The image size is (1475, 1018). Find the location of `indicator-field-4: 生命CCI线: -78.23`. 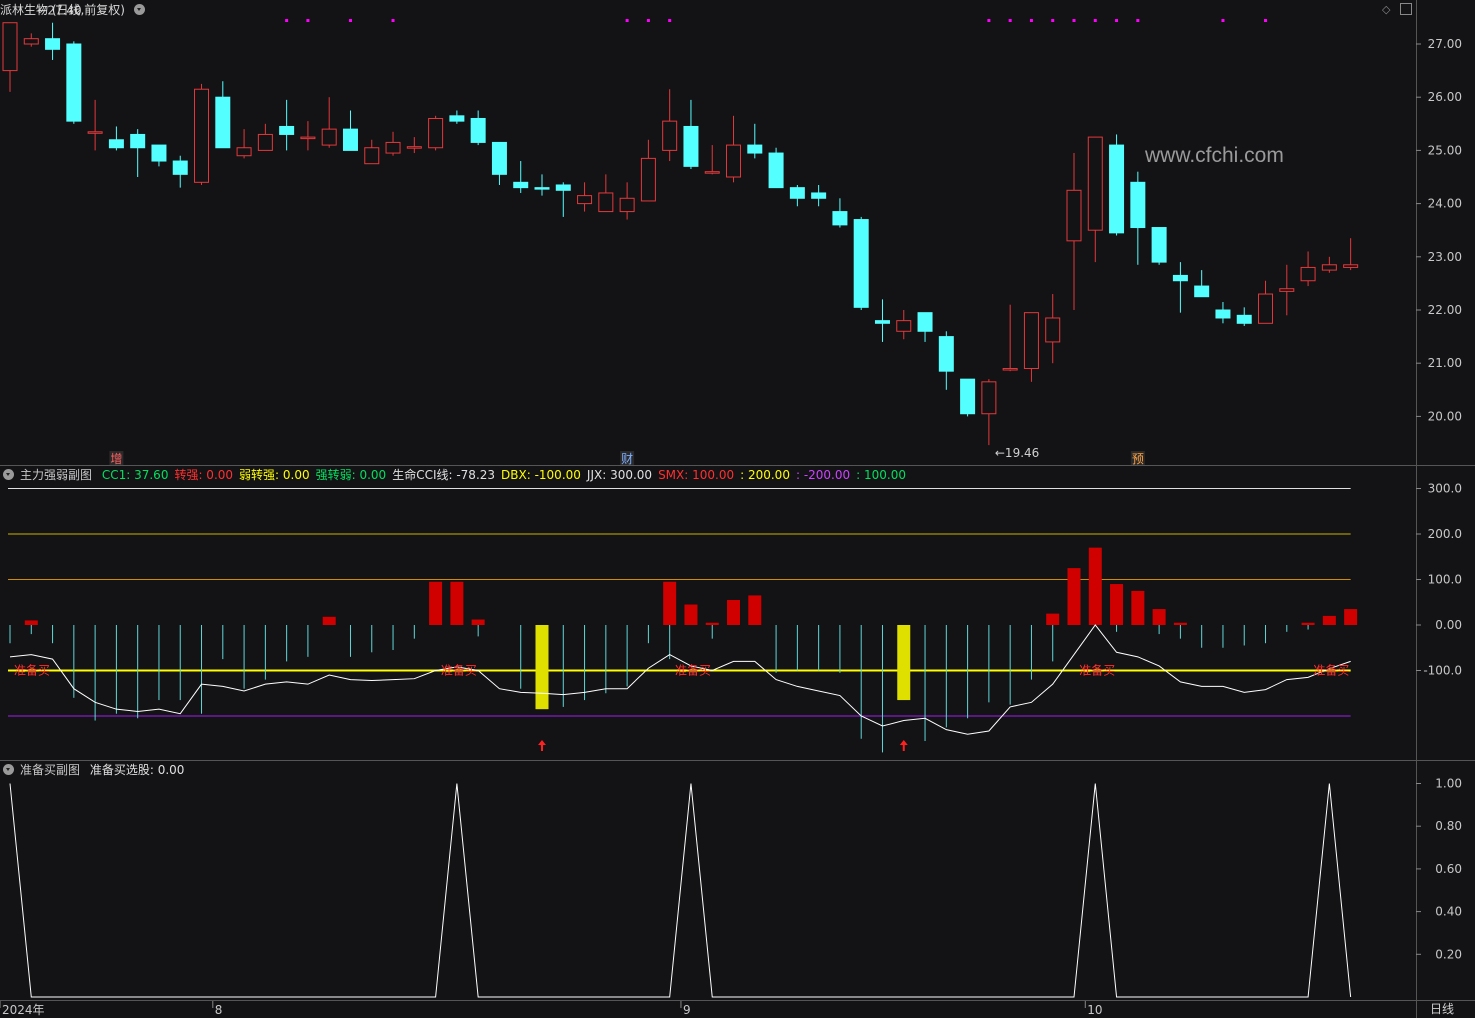

indicator-field-4: 生命CCI线: -78.23 is located at coordinates (444, 475).